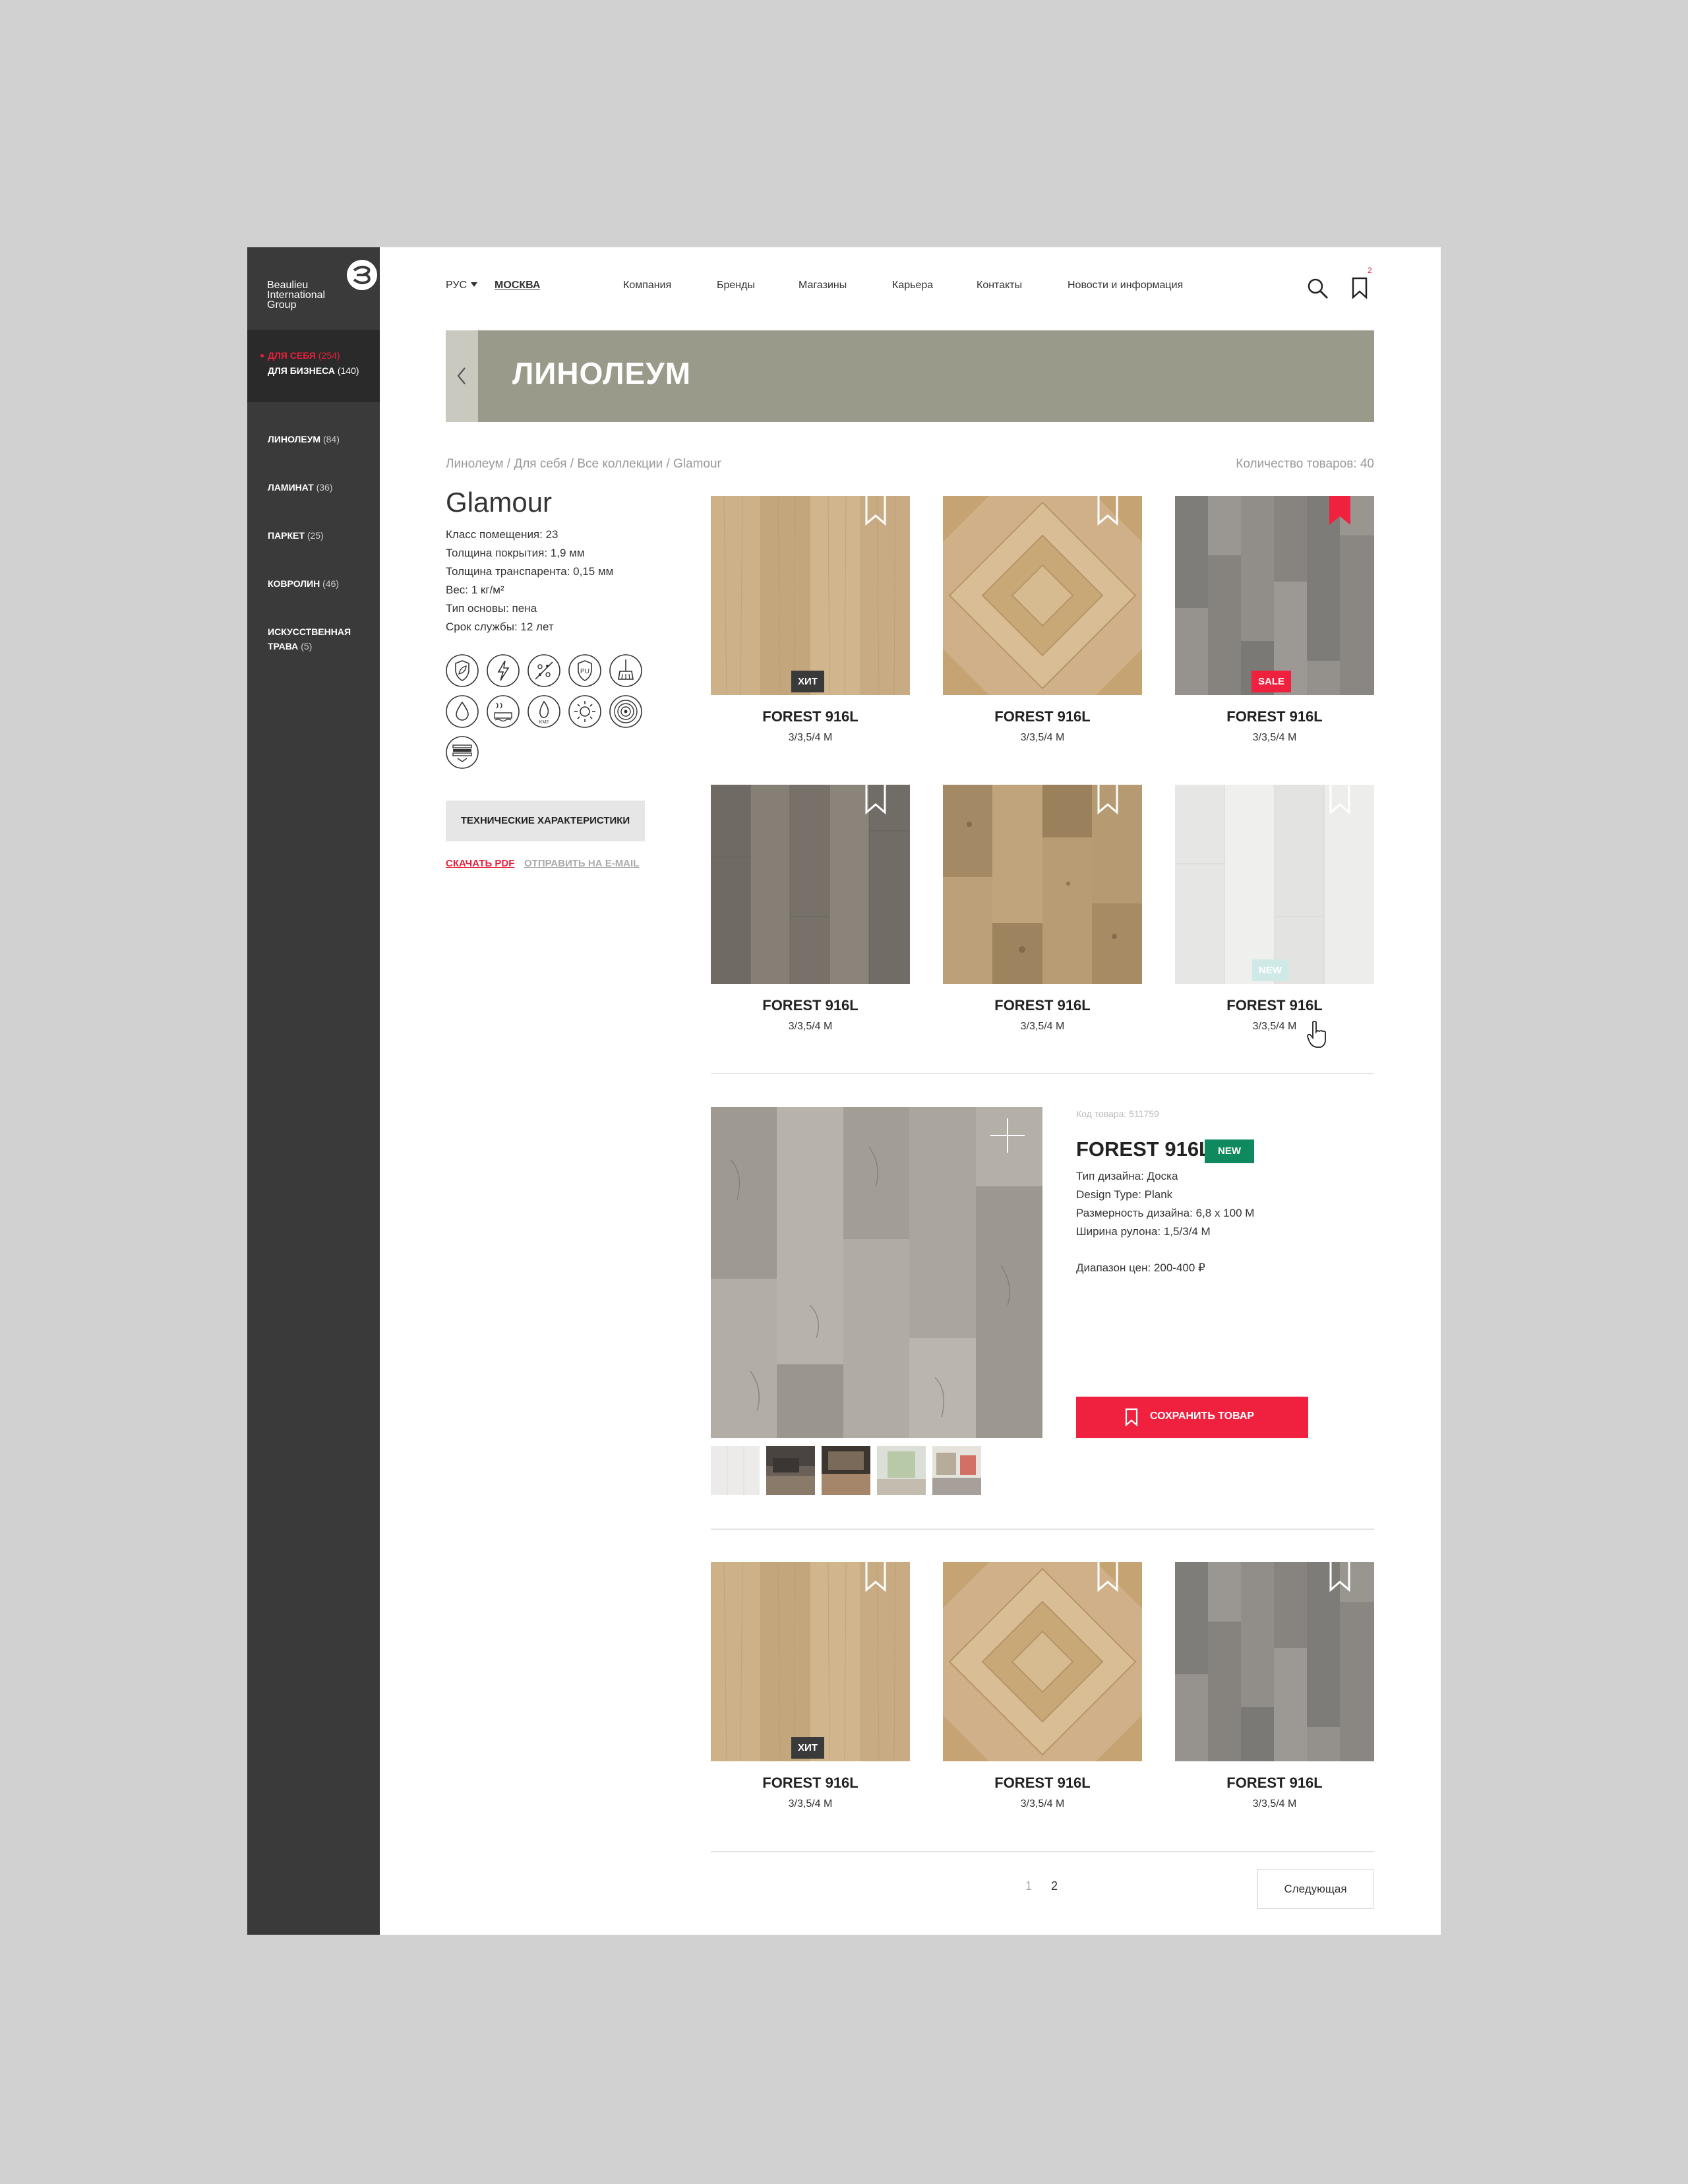 Image resolution: width=1688 pixels, height=2184 pixels. Describe the element at coordinates (1270, 970) in the screenshot. I see `new-badge: NEW` at that location.